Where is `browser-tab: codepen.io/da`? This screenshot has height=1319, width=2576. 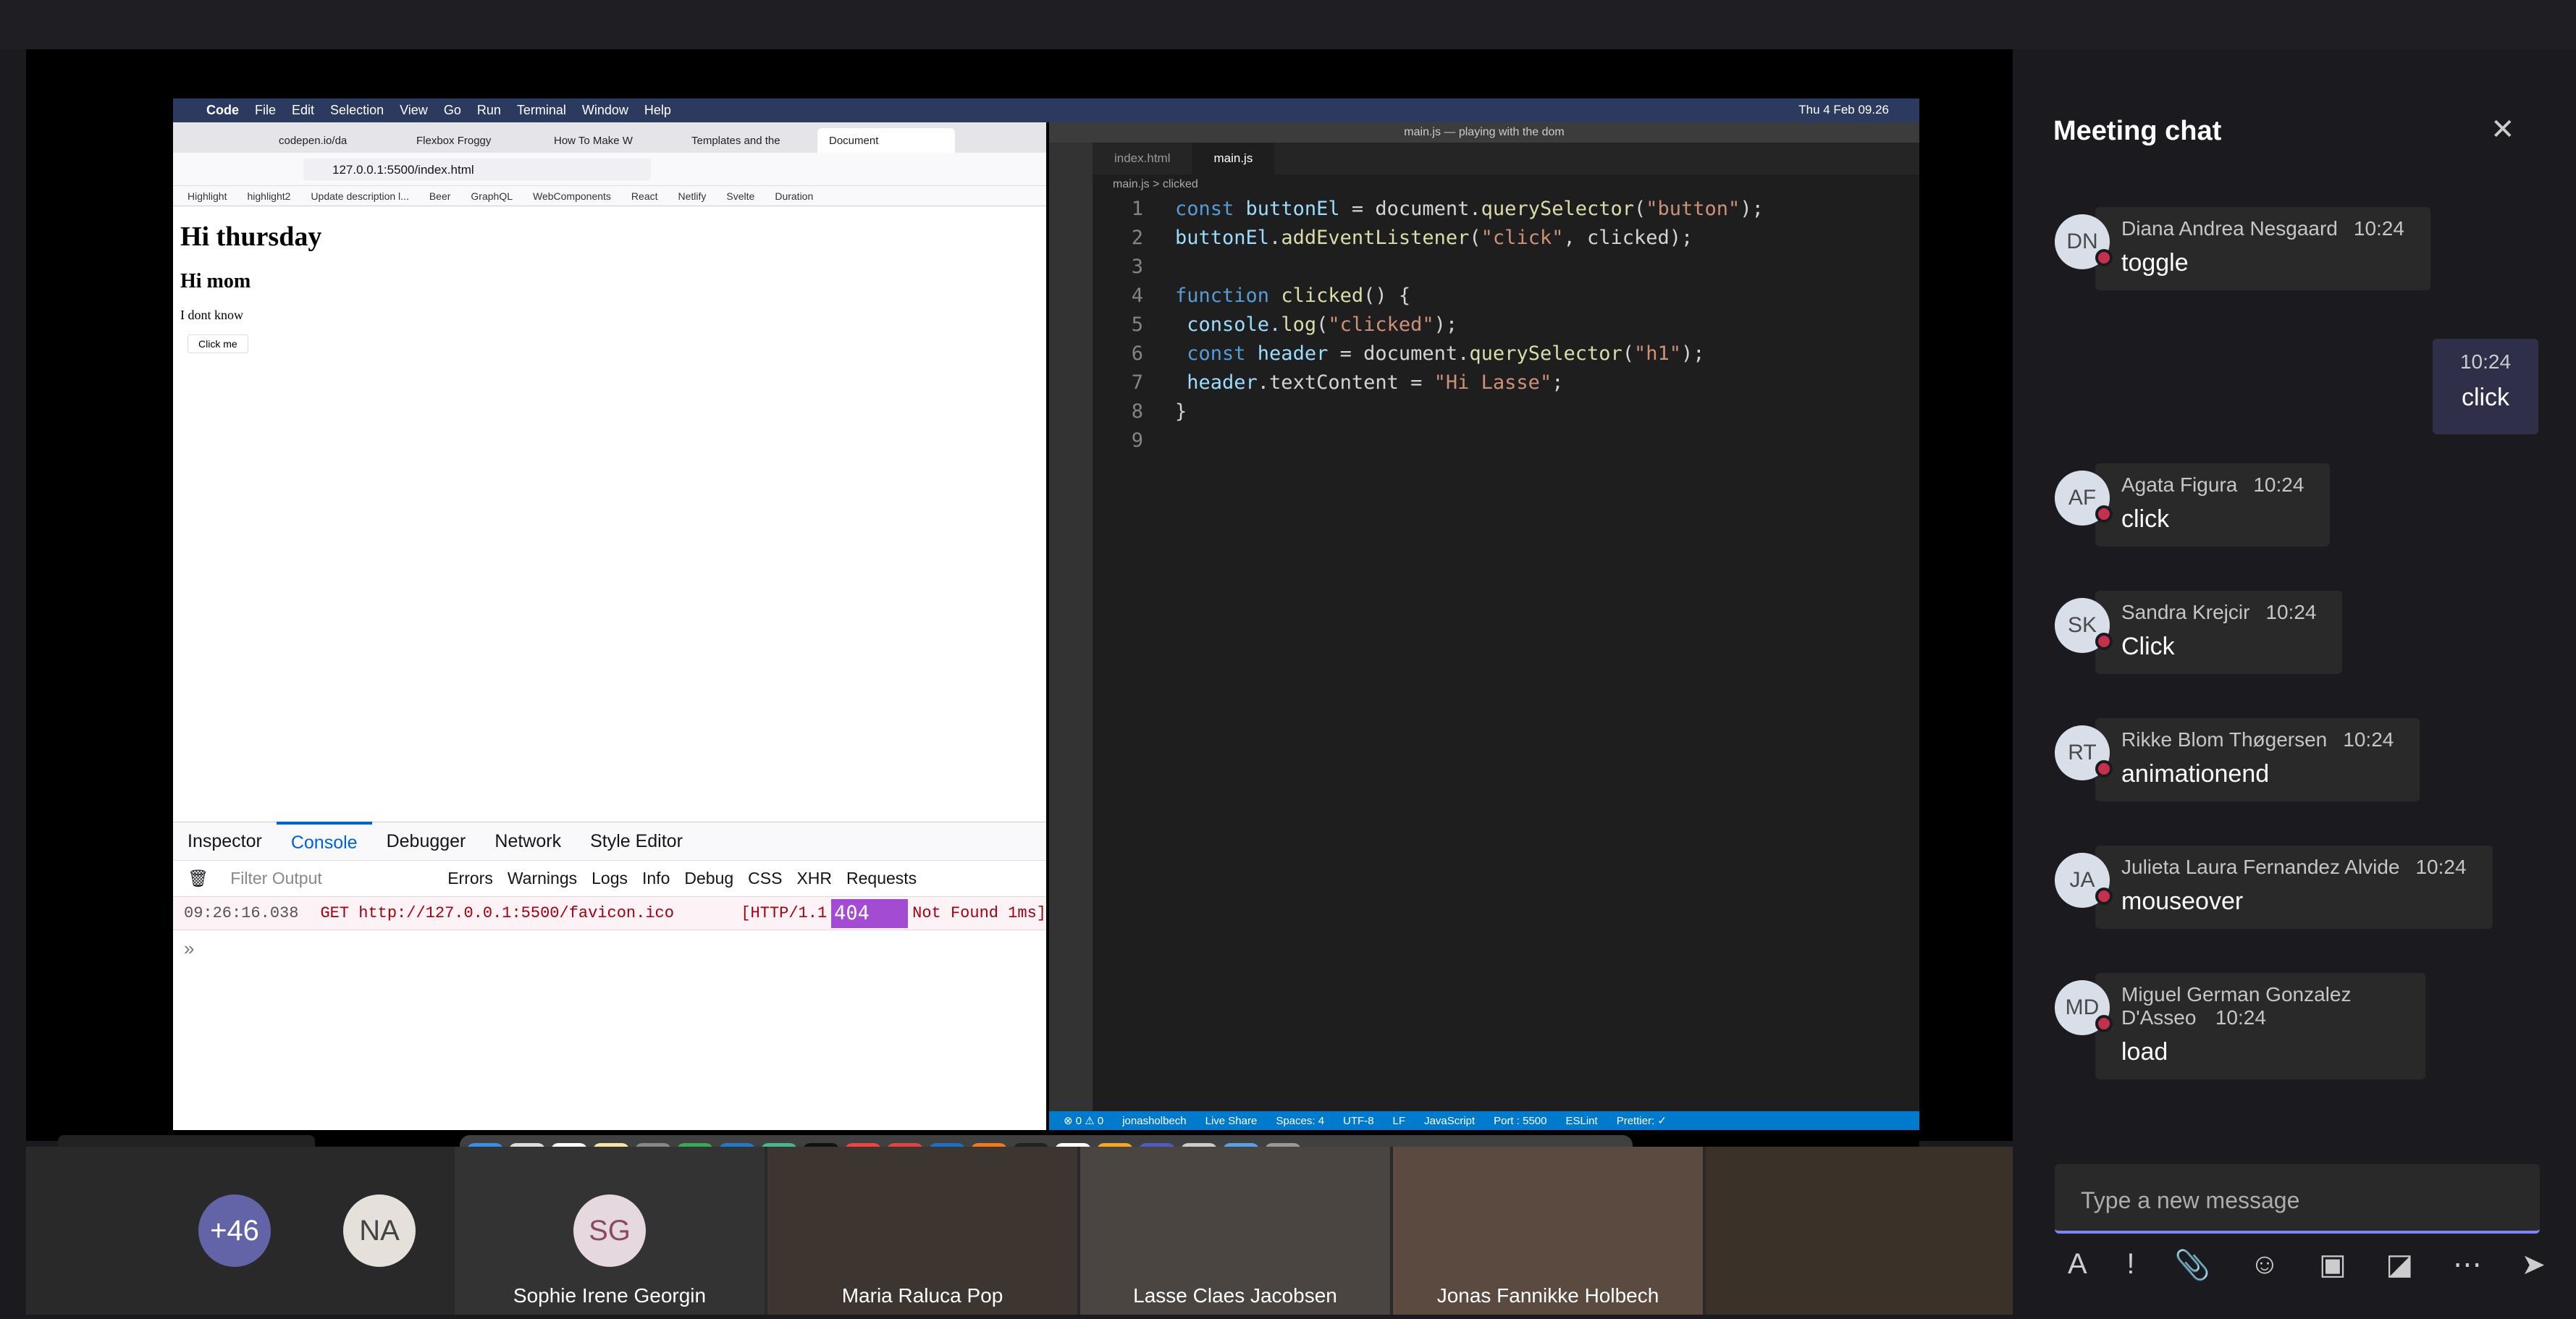
browser-tab: codepen.io/da is located at coordinates (336, 140).